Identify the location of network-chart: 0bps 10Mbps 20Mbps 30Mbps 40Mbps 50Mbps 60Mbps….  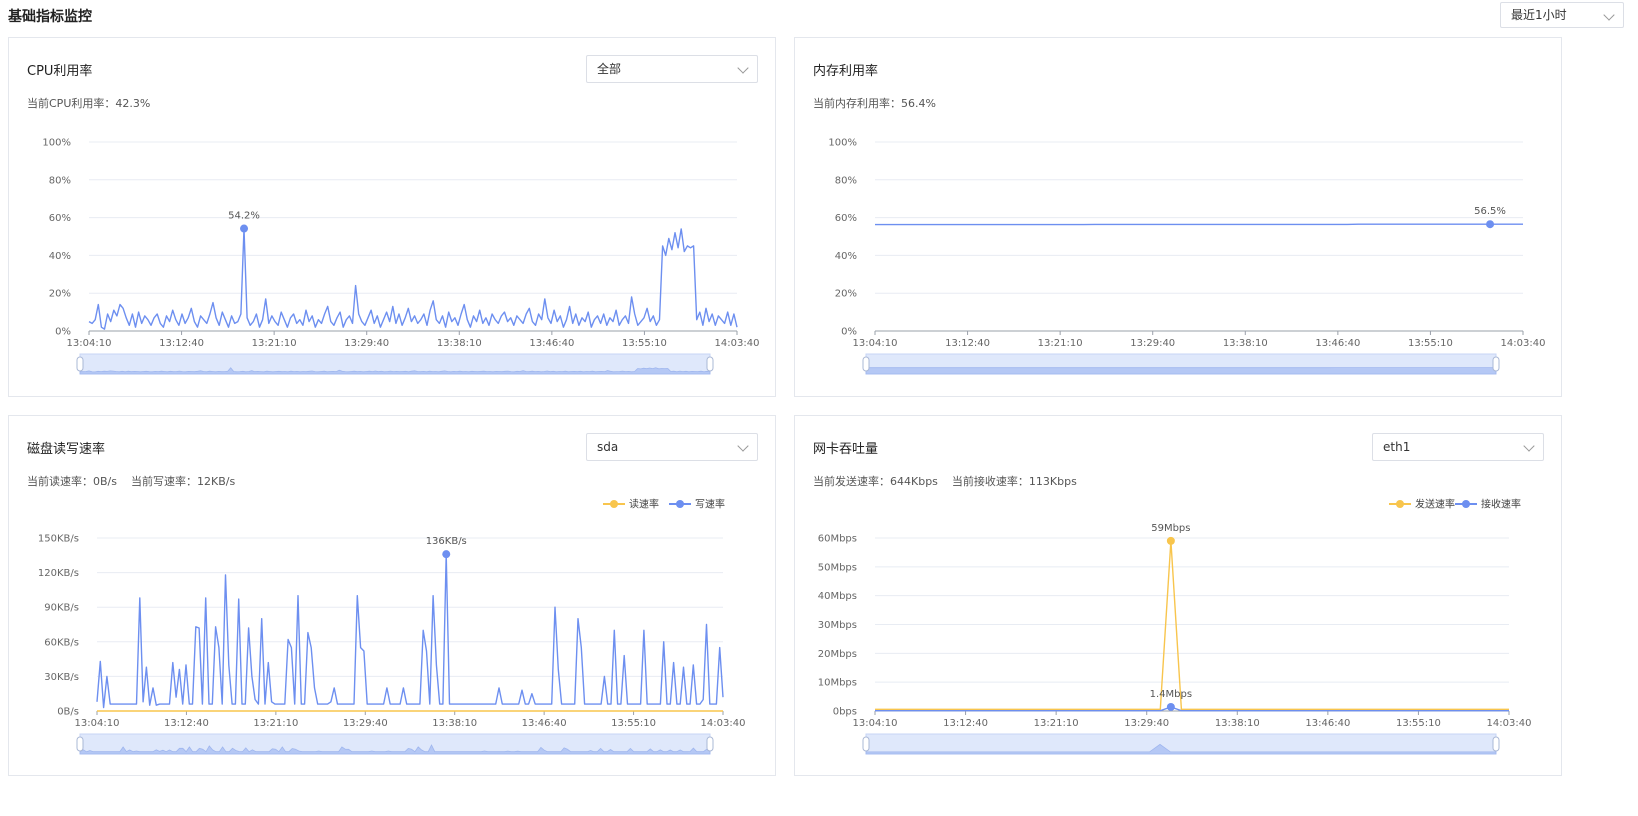
(1175, 626).